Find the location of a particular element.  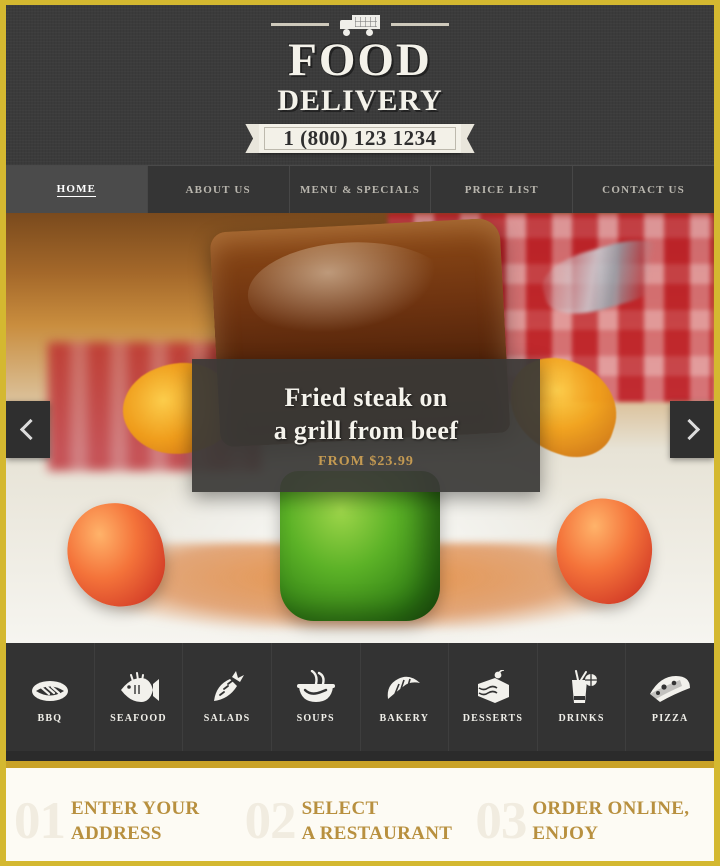

chevron-right-icon is located at coordinates (689, 429).